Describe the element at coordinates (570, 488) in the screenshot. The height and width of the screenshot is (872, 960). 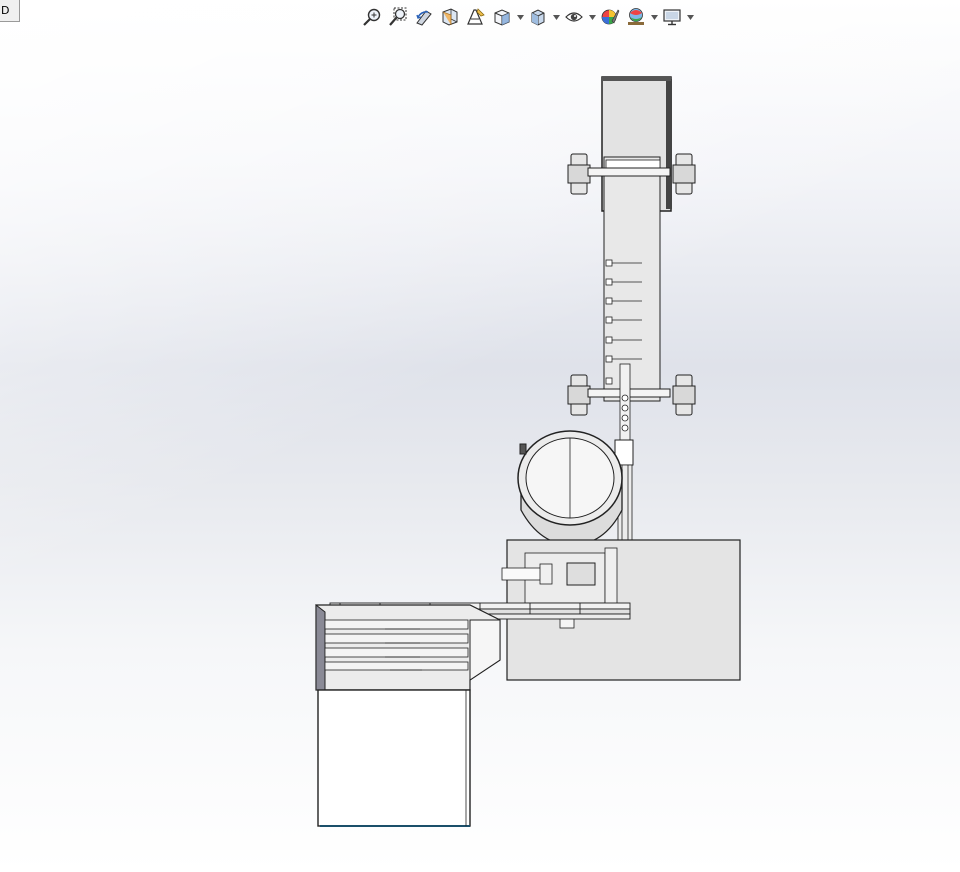
I see `vibratory-bowl` at that location.